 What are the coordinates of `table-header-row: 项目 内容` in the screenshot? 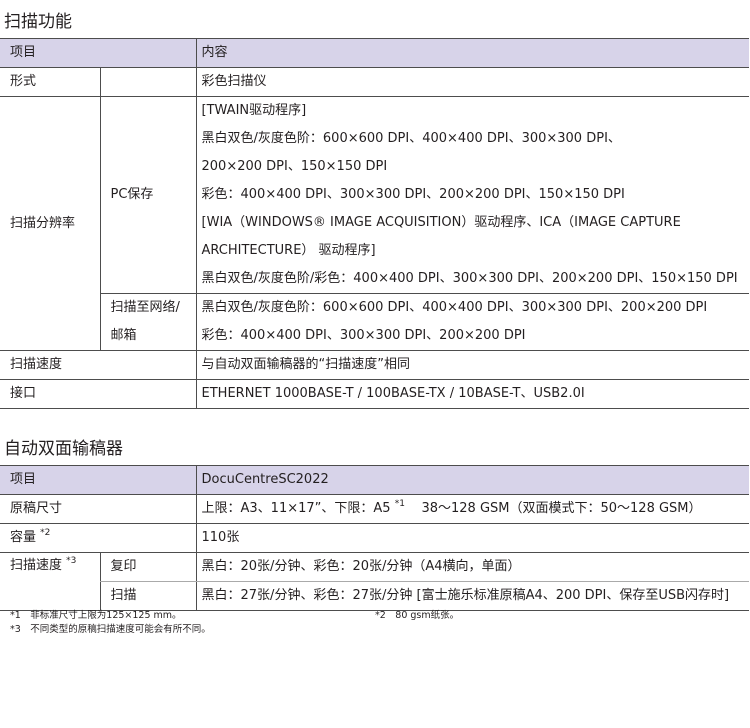 It's located at (375, 53).